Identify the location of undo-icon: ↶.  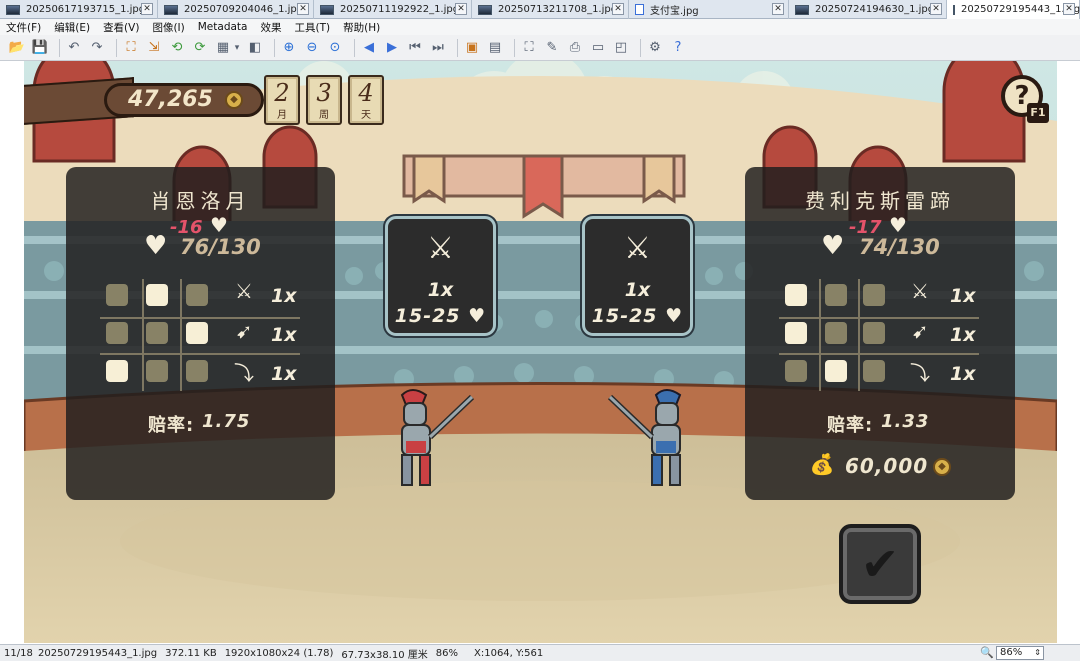
(74, 48).